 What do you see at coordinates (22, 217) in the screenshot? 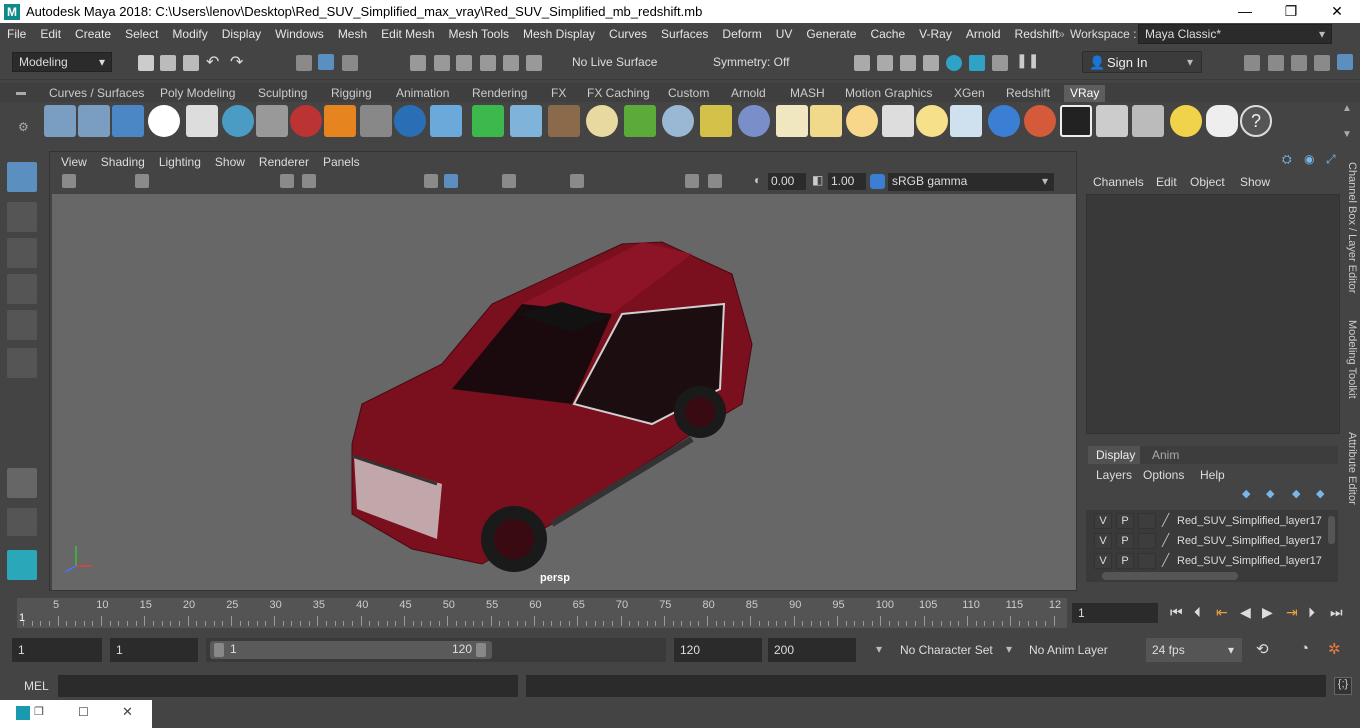
I see `lasso-tool-icon` at bounding box center [22, 217].